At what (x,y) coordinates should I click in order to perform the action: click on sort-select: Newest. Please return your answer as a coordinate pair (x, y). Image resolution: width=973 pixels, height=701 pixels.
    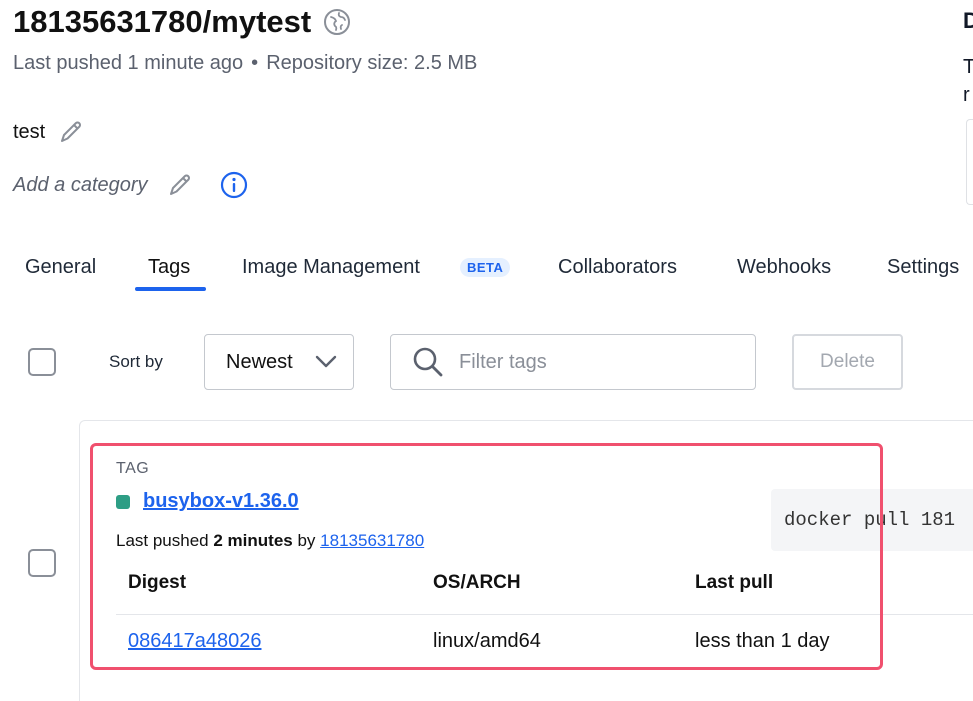
    Looking at the image, I should click on (279, 362).